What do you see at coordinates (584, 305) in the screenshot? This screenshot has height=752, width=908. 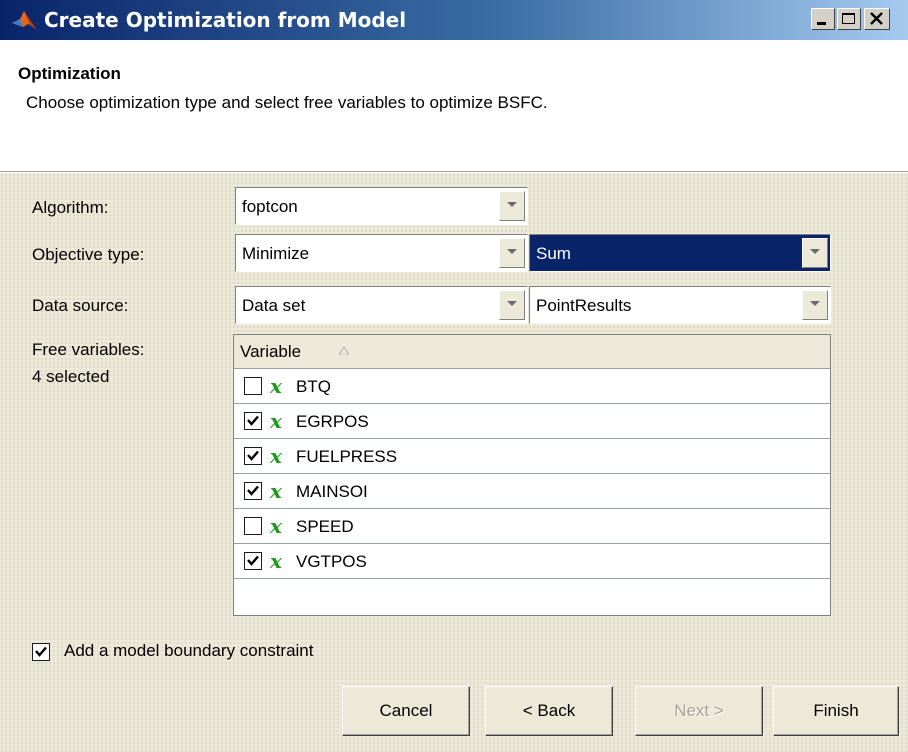 I see `data-set-value: PointResults` at bounding box center [584, 305].